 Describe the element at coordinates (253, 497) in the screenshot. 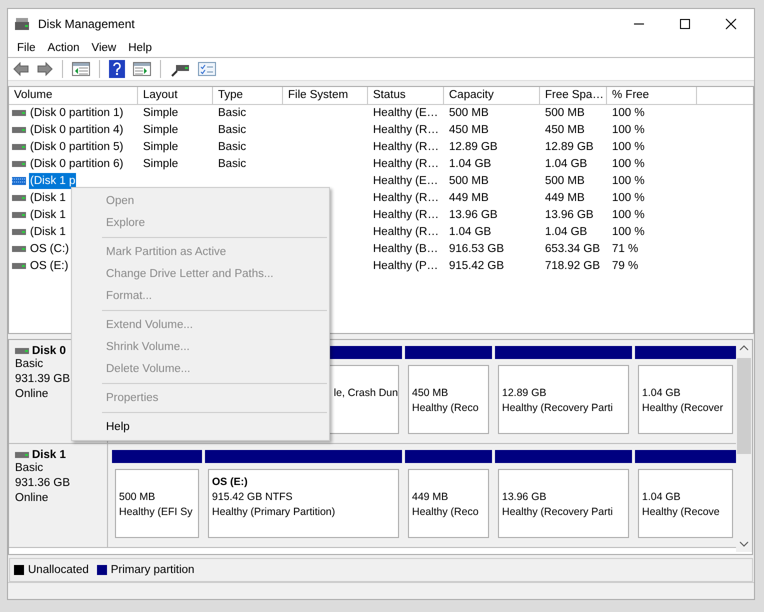

I see `partition-size: 915.42 GB NTFS` at that location.